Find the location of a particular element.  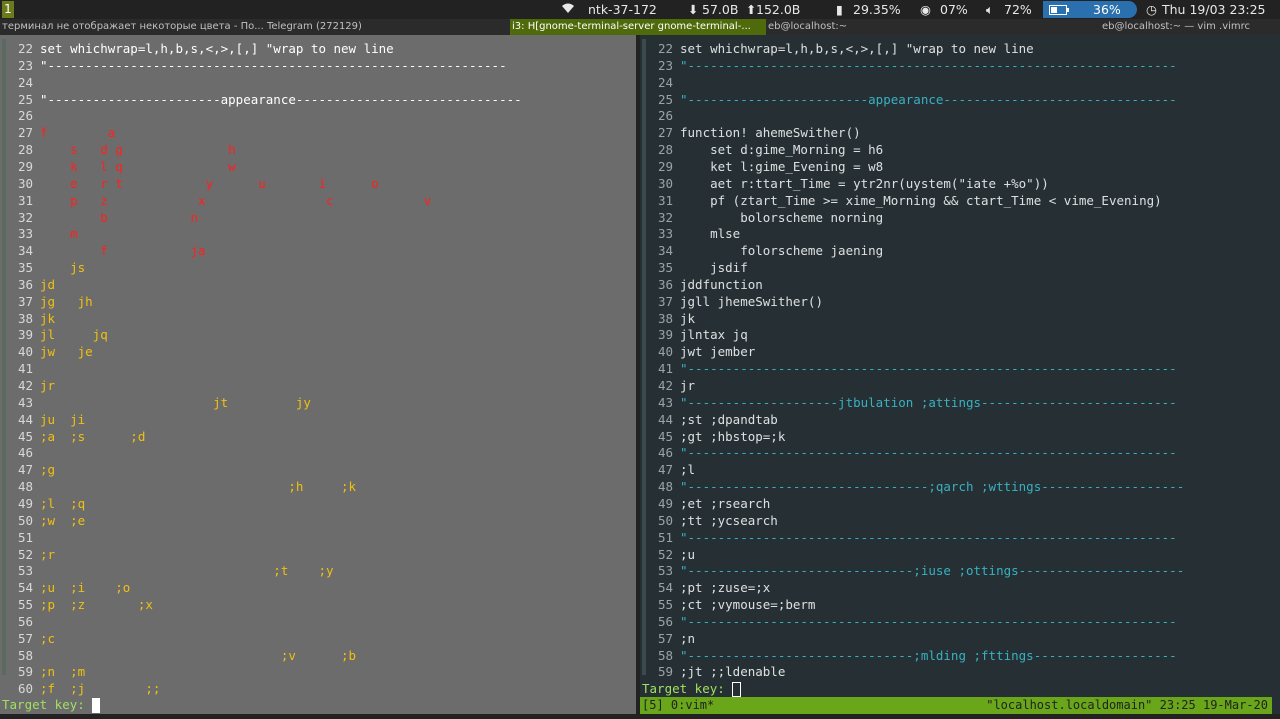

code-line: 31 p z x c v is located at coordinates (215, 200).